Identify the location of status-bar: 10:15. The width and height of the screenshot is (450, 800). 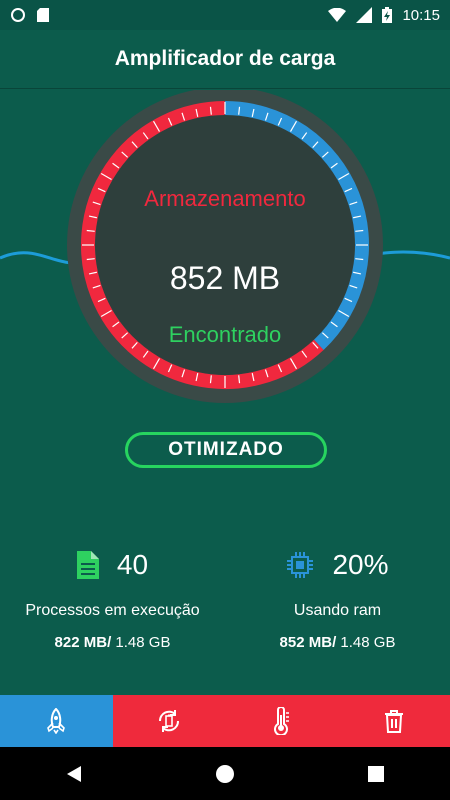
(225, 15).